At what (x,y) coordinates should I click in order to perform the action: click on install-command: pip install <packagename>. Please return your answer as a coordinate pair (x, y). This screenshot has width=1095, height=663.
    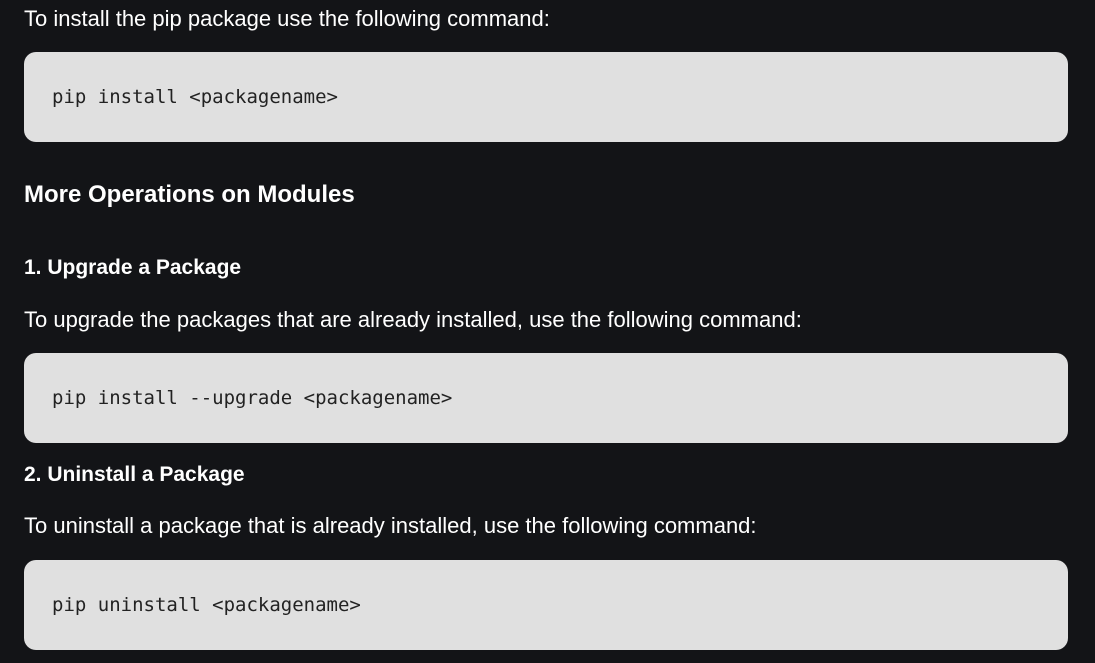
    Looking at the image, I should click on (195, 97).